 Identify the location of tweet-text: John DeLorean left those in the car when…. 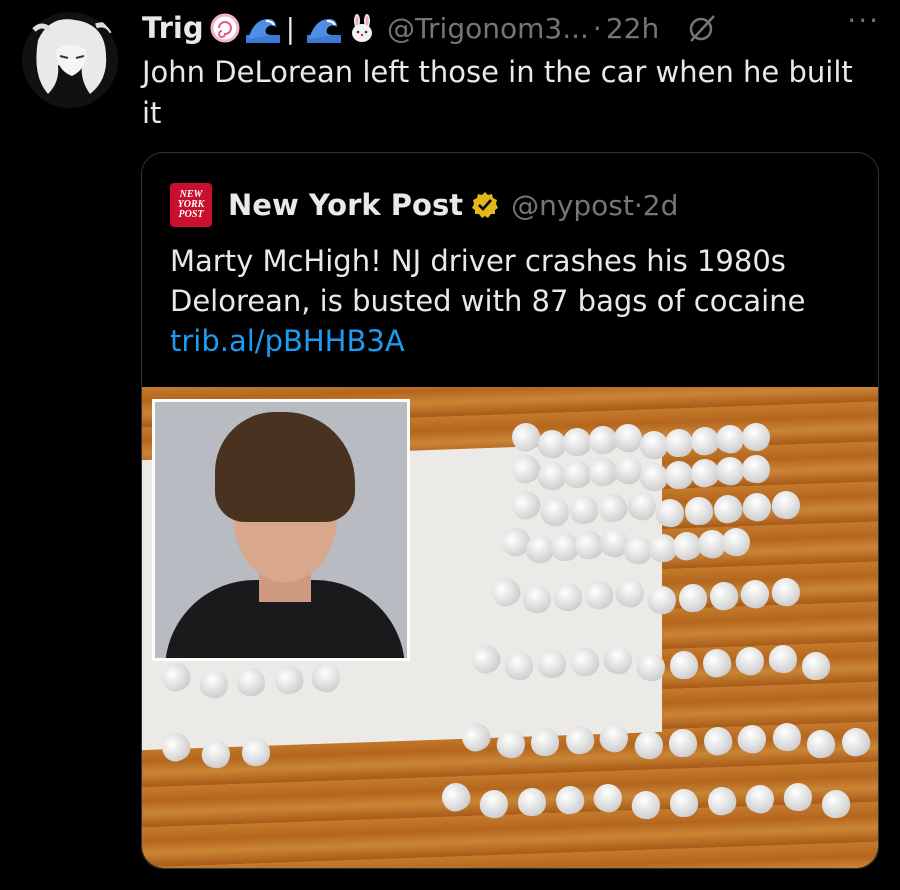
(497, 92).